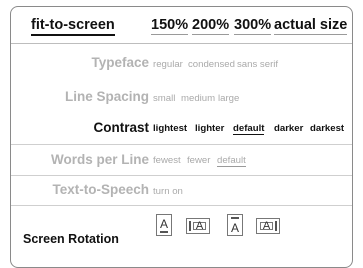 Image resolution: width=363 pixels, height=268 pixels. I want to click on typeface-row: Typeface regular condensed sans serif, so click(181, 66).